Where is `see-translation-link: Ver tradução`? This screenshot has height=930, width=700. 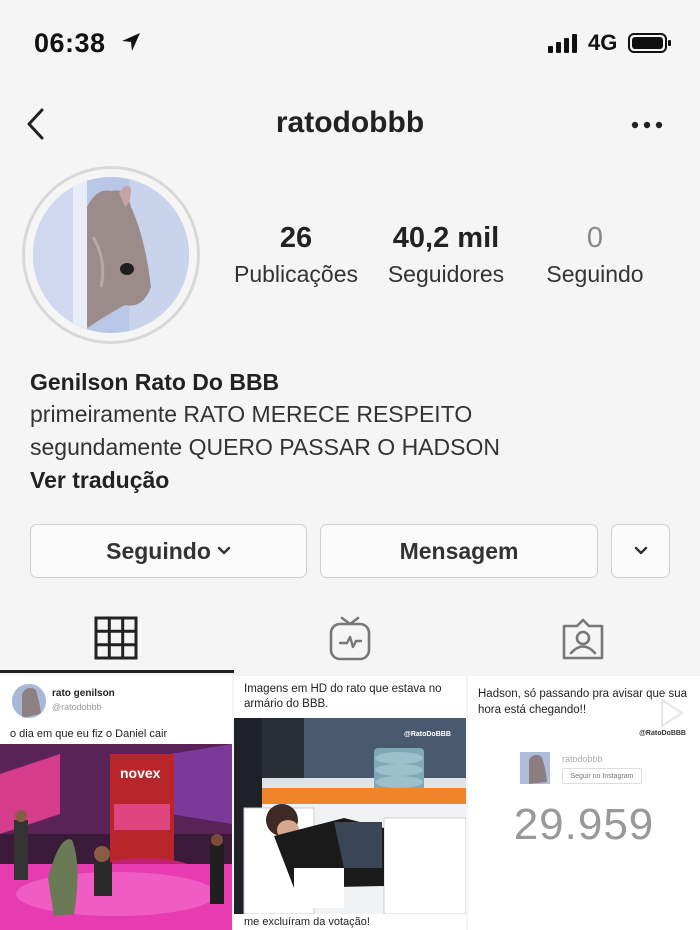 see-translation-link: Ver tradução is located at coordinates (350, 480).